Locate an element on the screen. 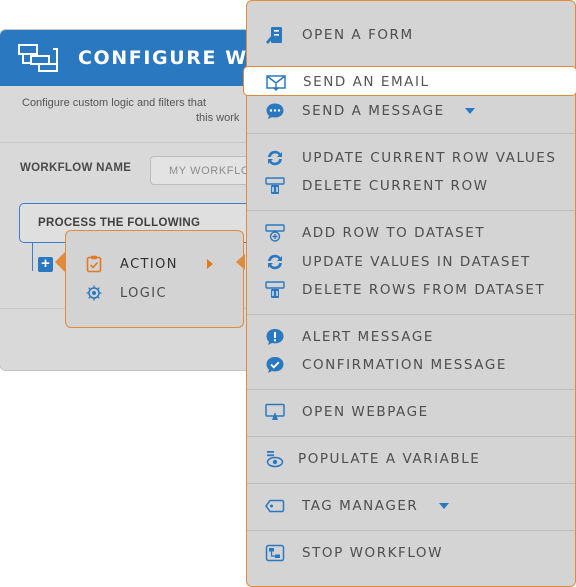  menu-item-label: TAG MANAGER is located at coordinates (360, 506).